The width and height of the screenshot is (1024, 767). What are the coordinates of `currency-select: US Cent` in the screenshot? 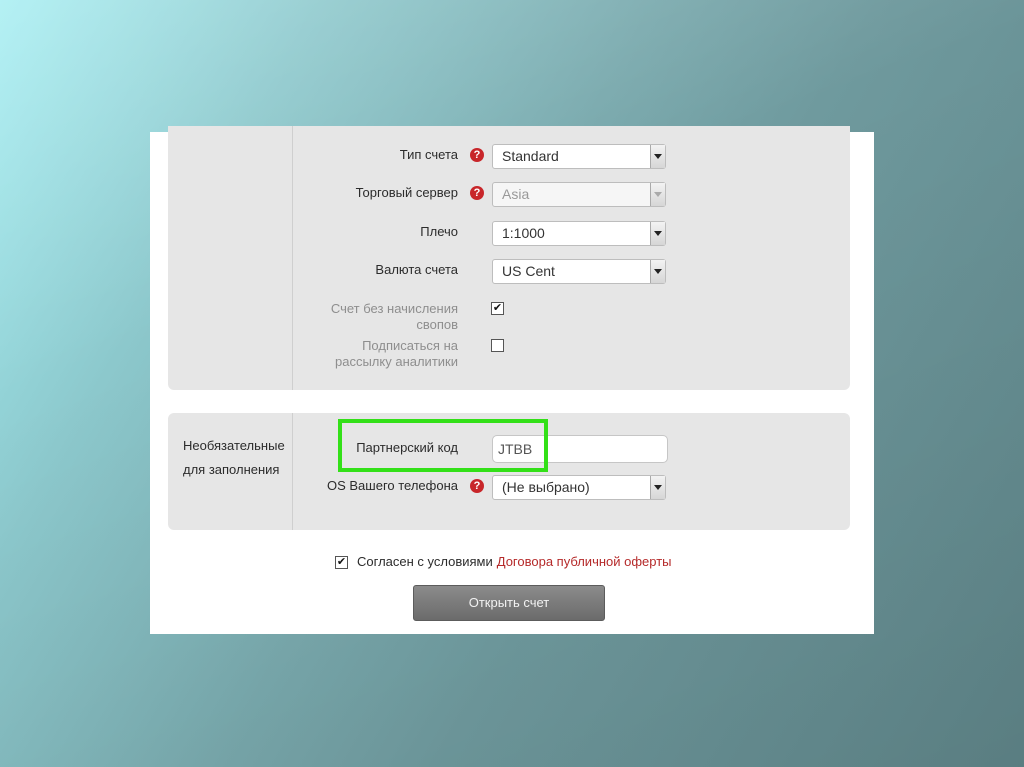 It's located at (579, 271).